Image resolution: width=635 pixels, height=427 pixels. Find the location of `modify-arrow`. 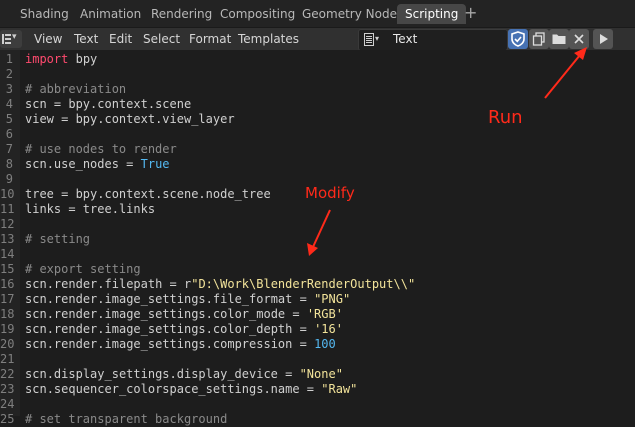

modify-arrow is located at coordinates (319, 232).